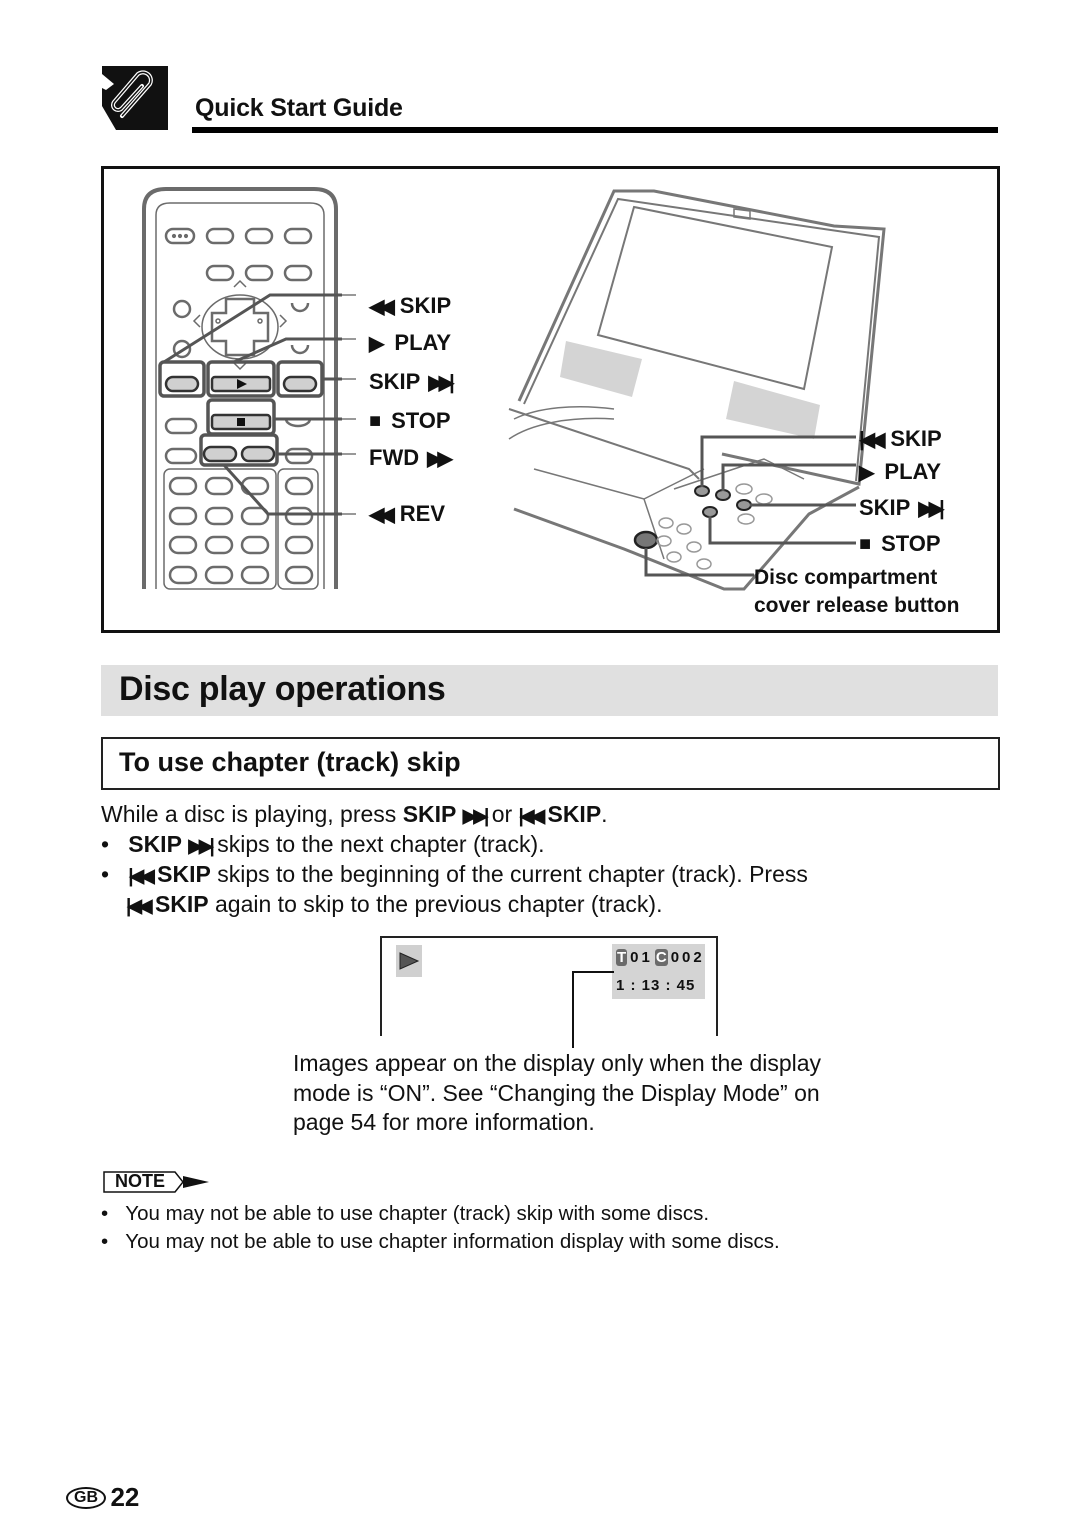 This screenshot has height=1536, width=1080. I want to click on callout-remote-fwd: FWD ▶▶, so click(411, 457).